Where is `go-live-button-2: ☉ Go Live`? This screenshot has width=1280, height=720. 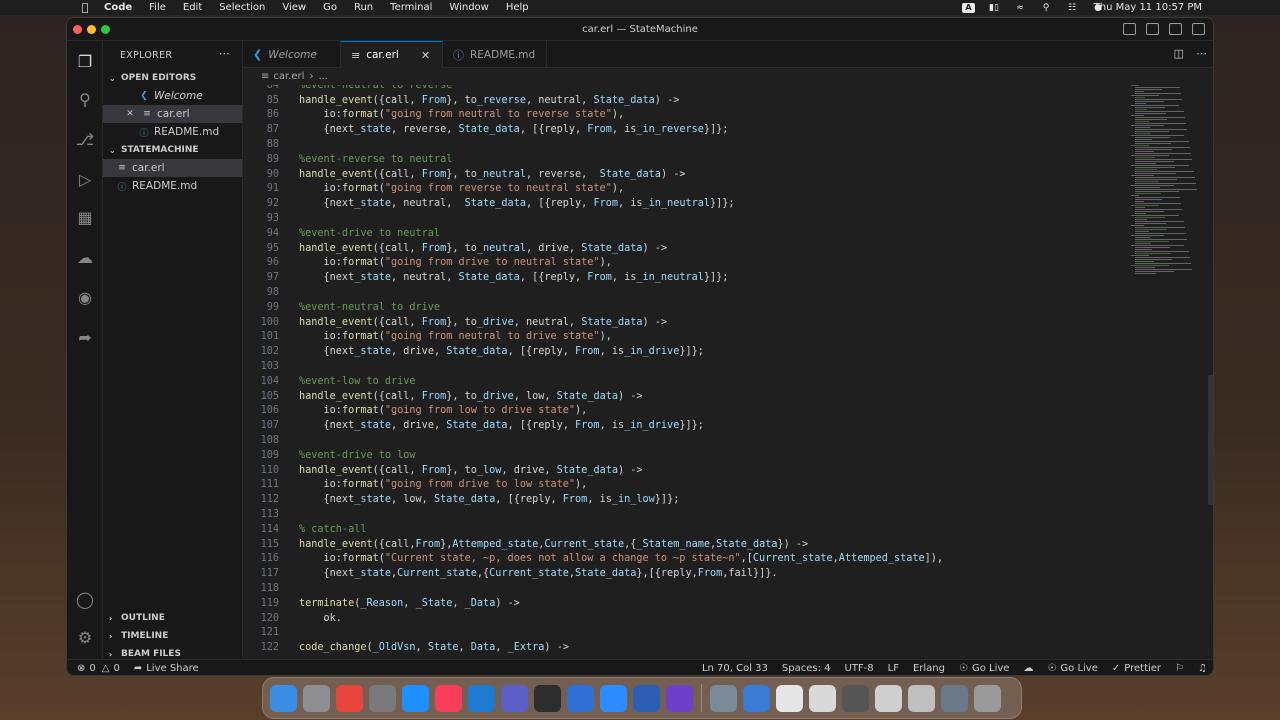 go-live-button-2: ☉ Go Live is located at coordinates (1072, 668).